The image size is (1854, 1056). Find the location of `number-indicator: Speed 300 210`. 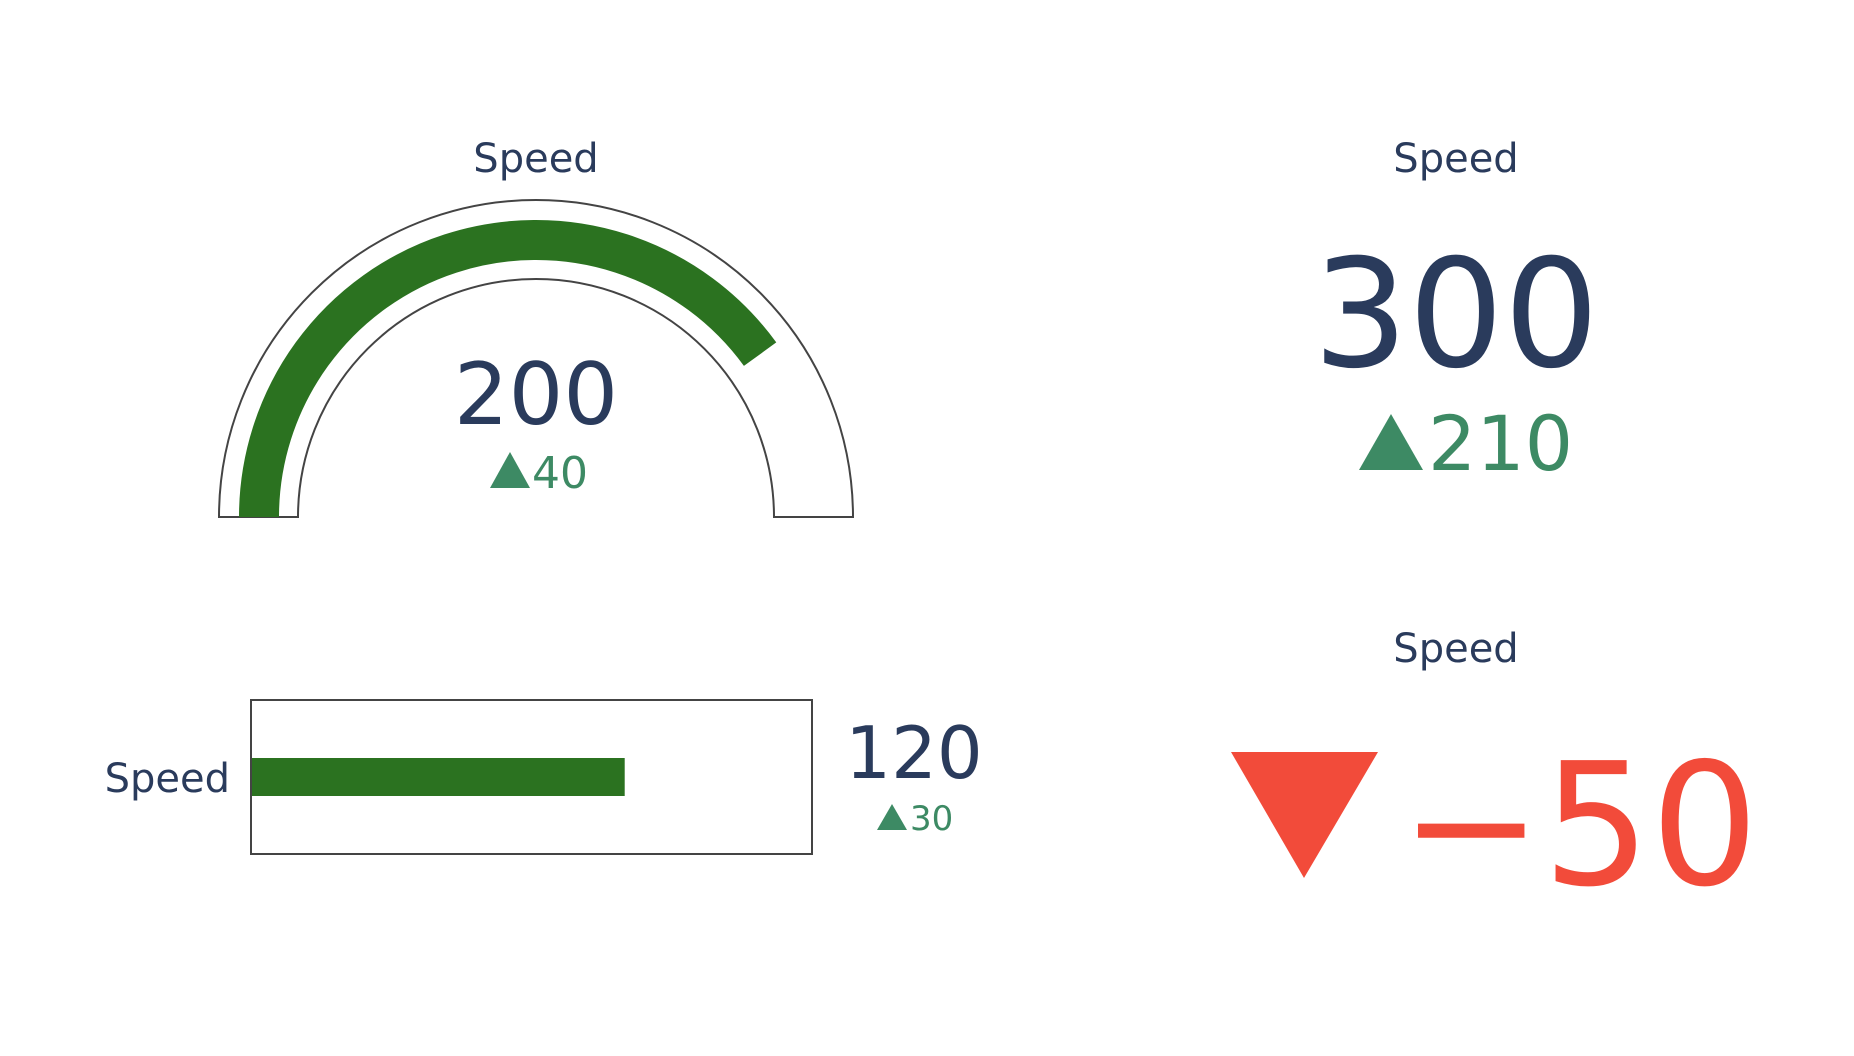

number-indicator: Speed 300 210 is located at coordinates (1456, 312).